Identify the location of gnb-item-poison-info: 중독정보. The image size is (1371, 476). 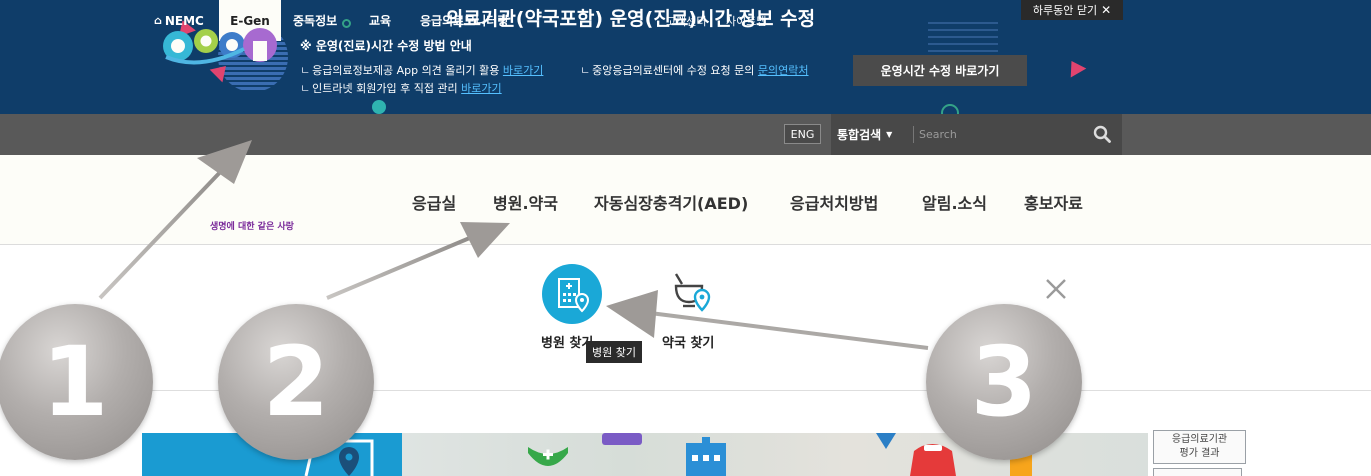
(315, 20).